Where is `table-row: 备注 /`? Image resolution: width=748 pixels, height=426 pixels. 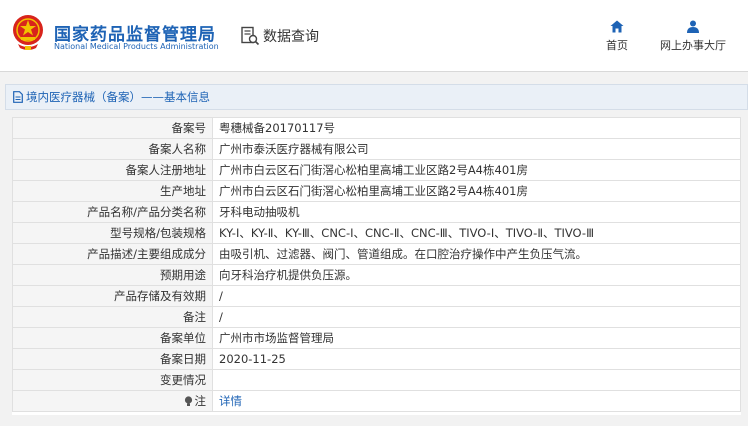
table-row: 备注 / is located at coordinates (376, 317).